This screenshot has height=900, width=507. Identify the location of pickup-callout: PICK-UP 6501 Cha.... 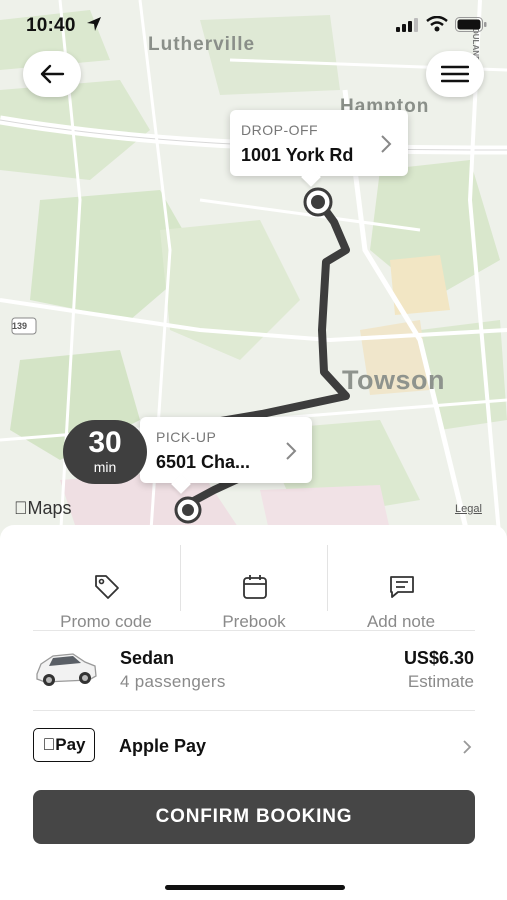
(226, 450).